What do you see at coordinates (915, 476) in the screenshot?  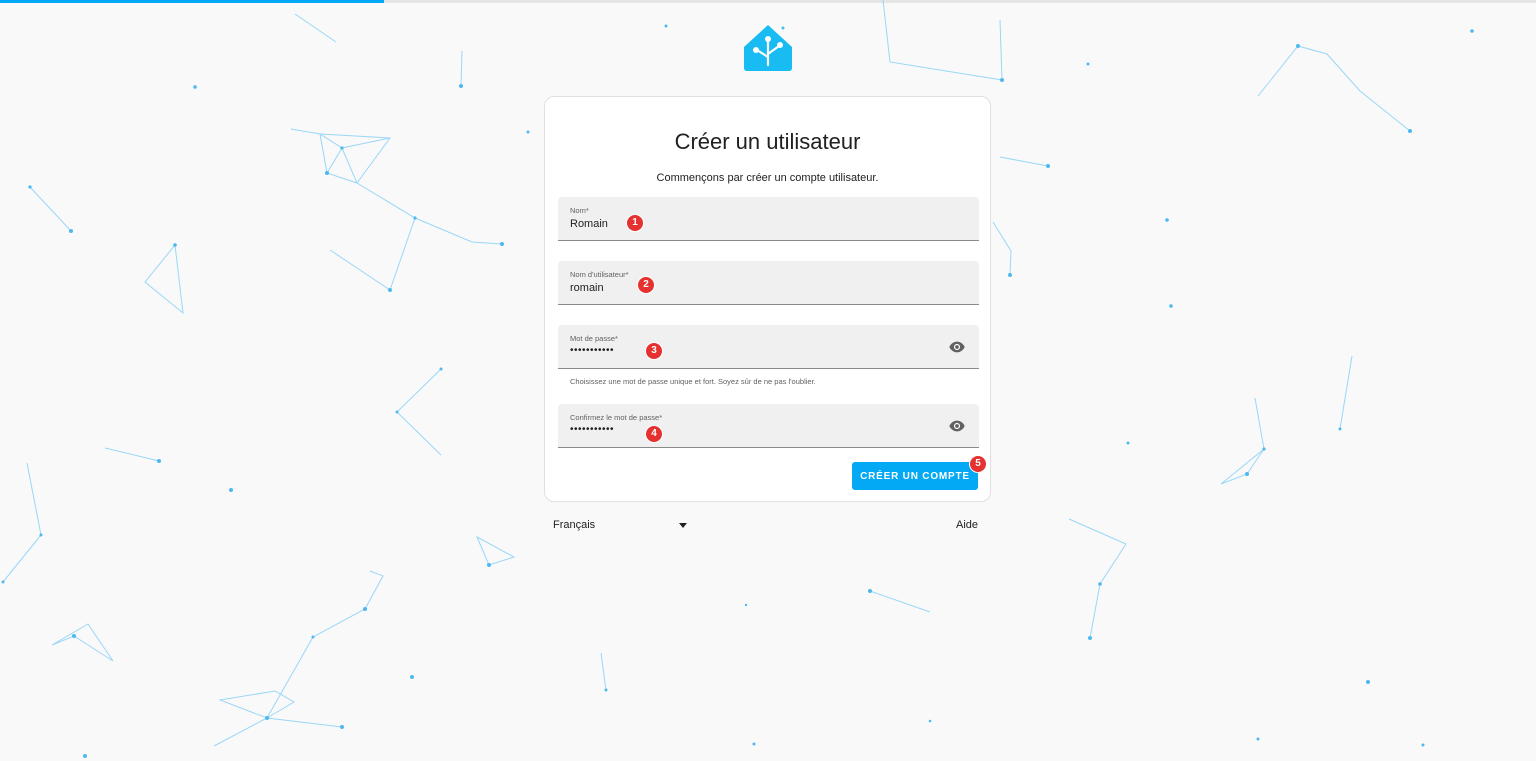 I see `create-account-button: CRÉER UN COMPTE` at bounding box center [915, 476].